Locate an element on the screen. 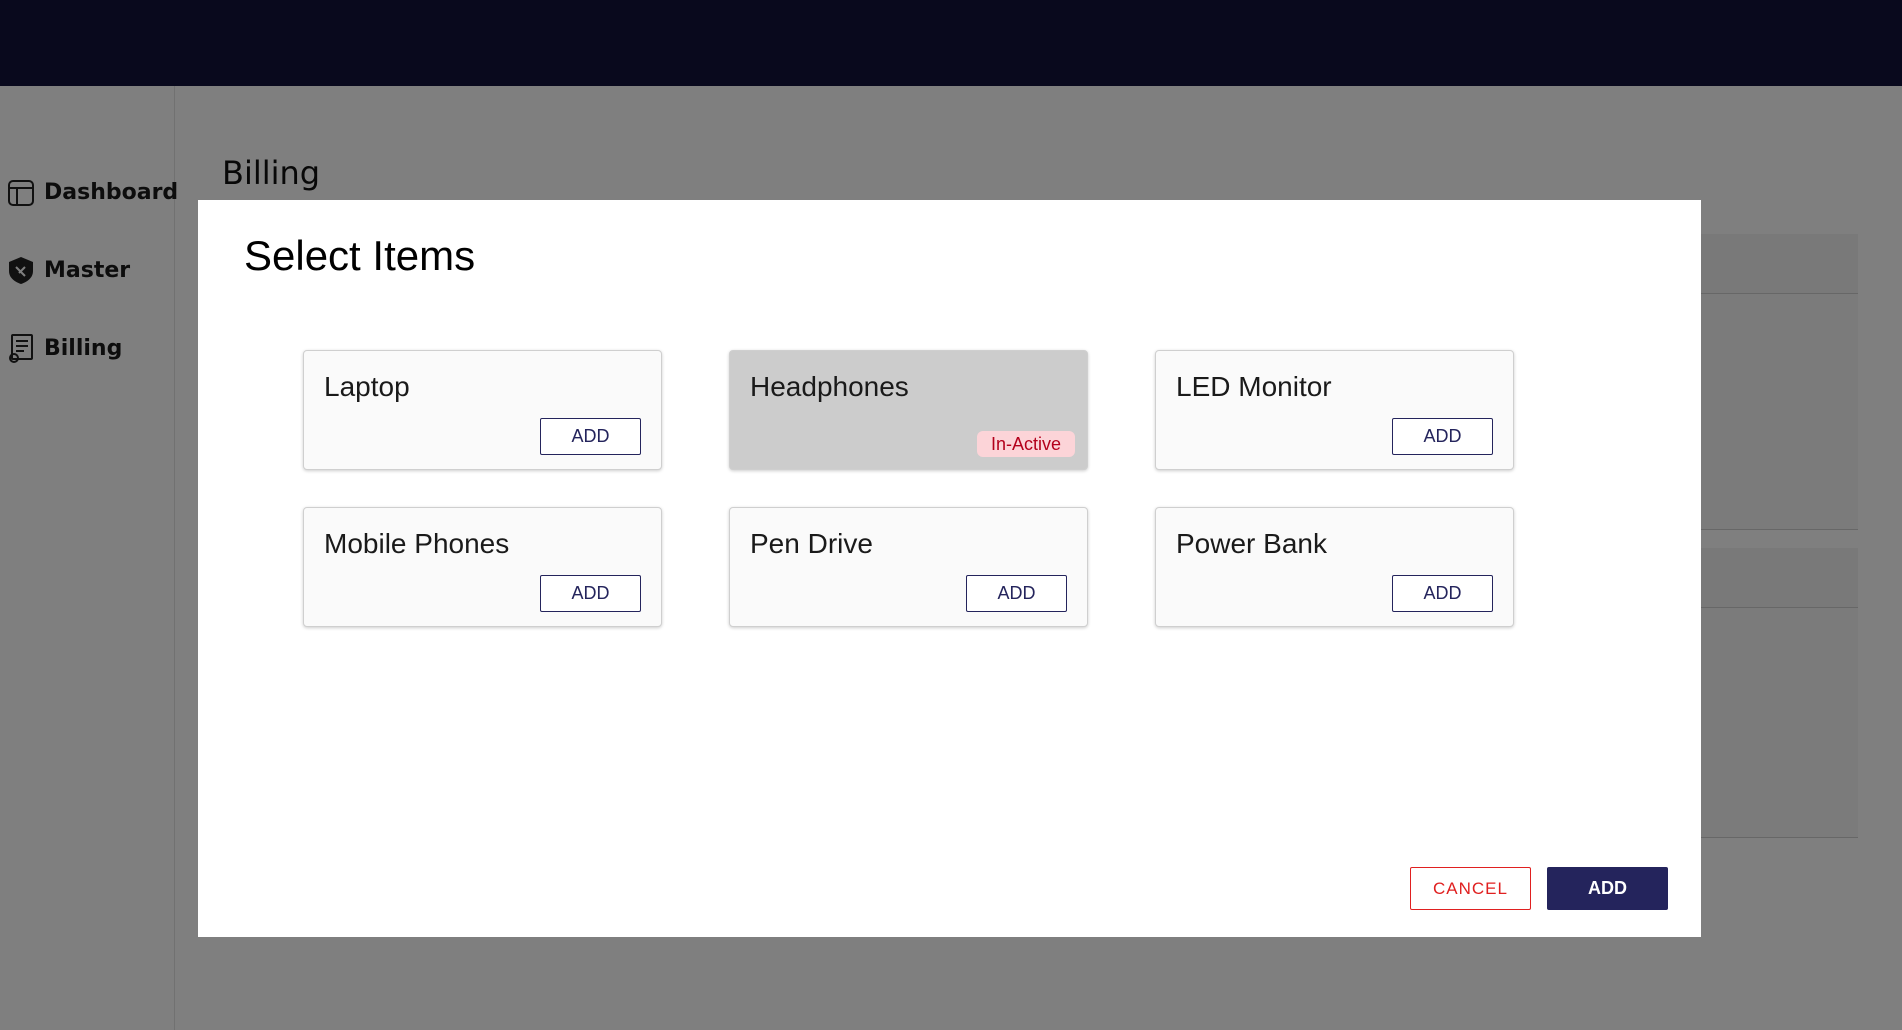 This screenshot has height=1030, width=1902. item-card-led-monitor: LED Monitor ADD is located at coordinates (1334, 410).